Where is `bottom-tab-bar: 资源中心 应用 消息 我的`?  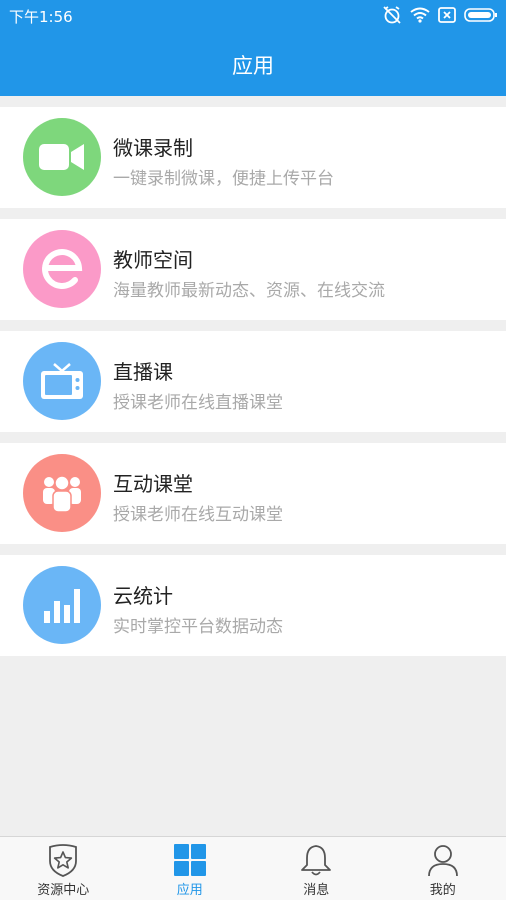 bottom-tab-bar: 资源中心 应用 消息 我的 is located at coordinates (253, 868).